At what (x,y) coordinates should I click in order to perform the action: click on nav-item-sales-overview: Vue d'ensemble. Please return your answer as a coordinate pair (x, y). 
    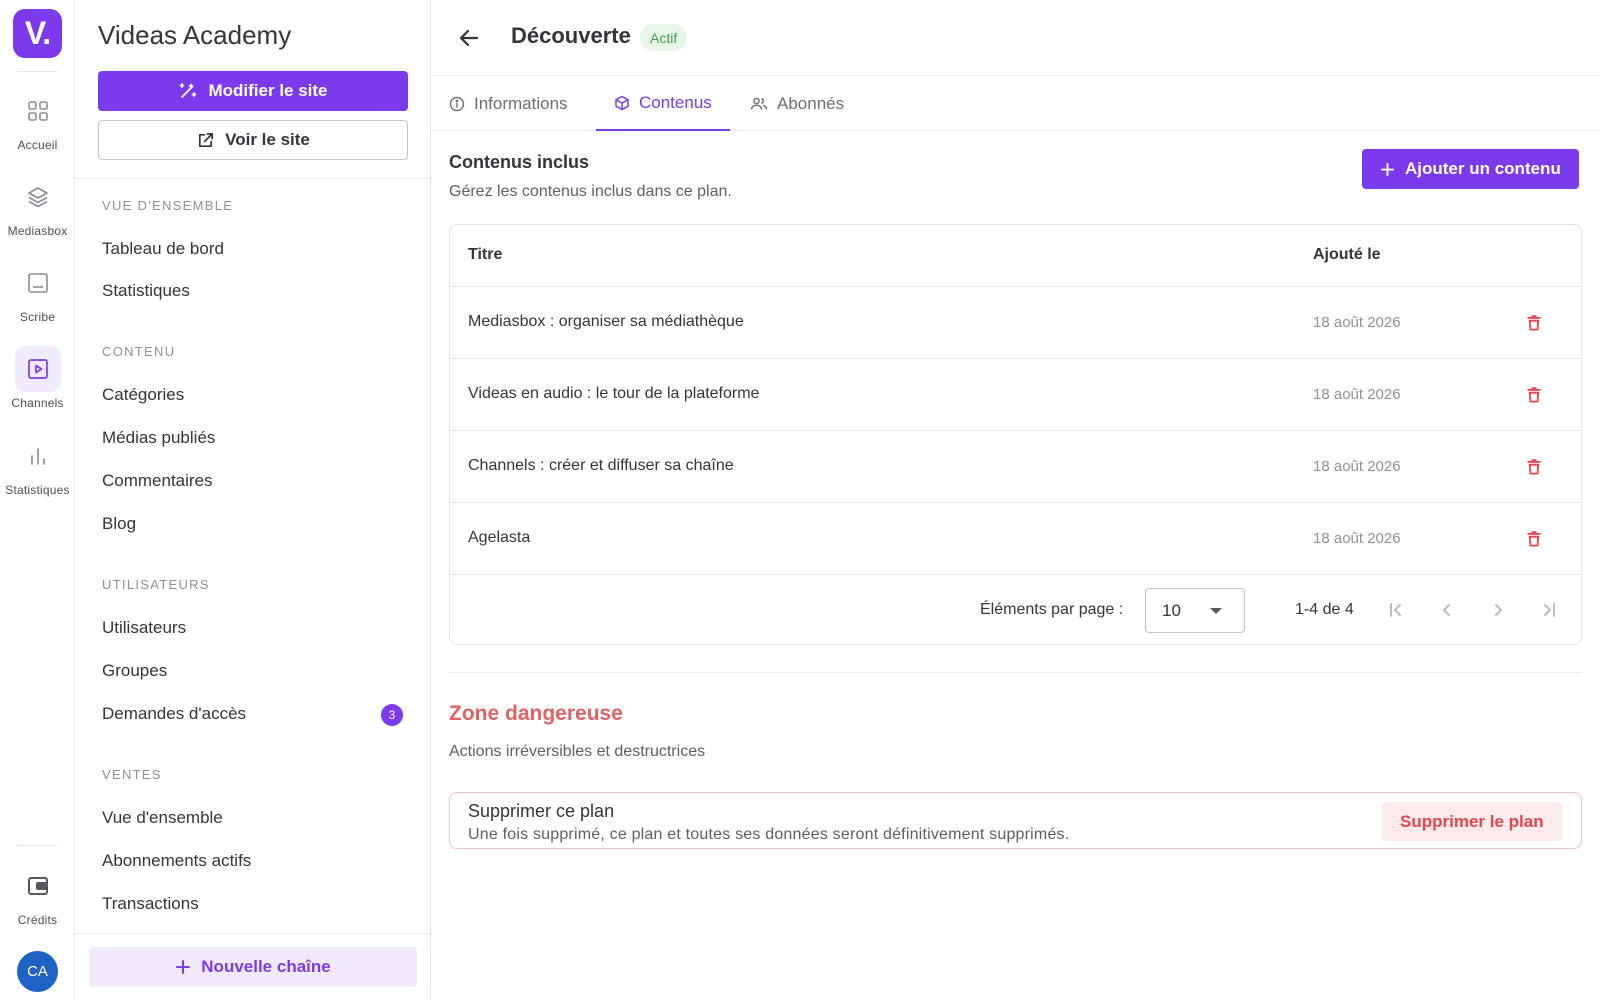
    Looking at the image, I should click on (252, 818).